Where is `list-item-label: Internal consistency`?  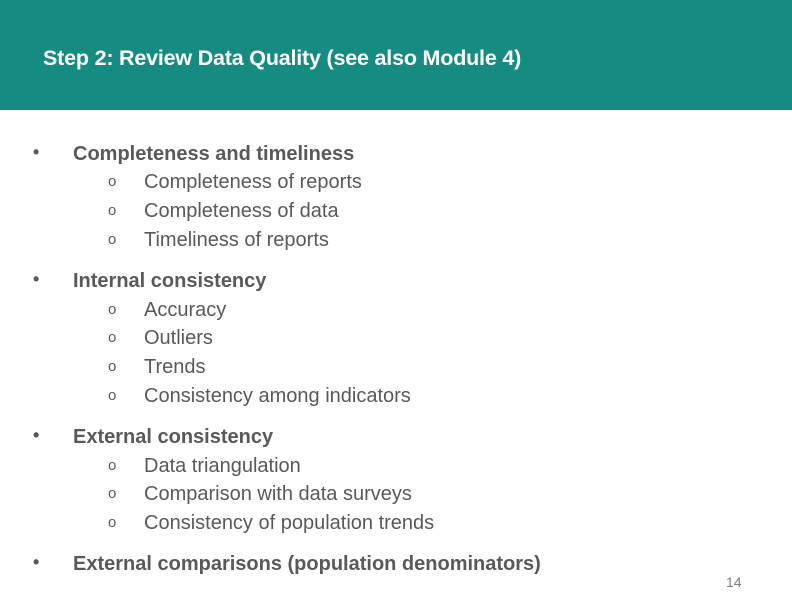
list-item-label: Internal consistency is located at coordinates (170, 281).